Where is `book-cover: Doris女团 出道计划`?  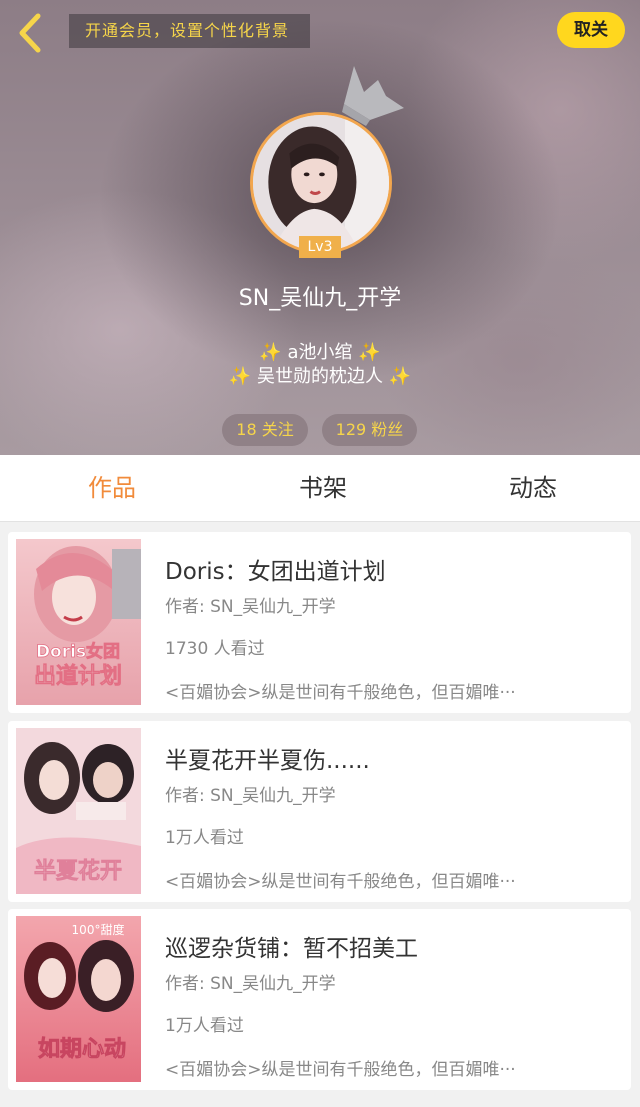
book-cover: Doris女团 出道计划 is located at coordinates (78, 622).